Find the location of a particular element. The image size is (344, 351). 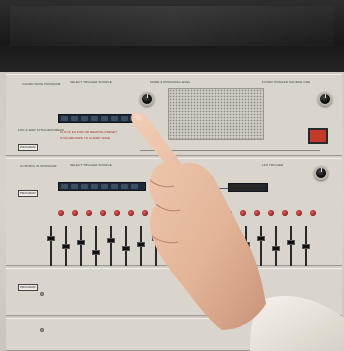

panel-a-title: CHORD WAVE PROGRAM is located at coordinates (41, 84).